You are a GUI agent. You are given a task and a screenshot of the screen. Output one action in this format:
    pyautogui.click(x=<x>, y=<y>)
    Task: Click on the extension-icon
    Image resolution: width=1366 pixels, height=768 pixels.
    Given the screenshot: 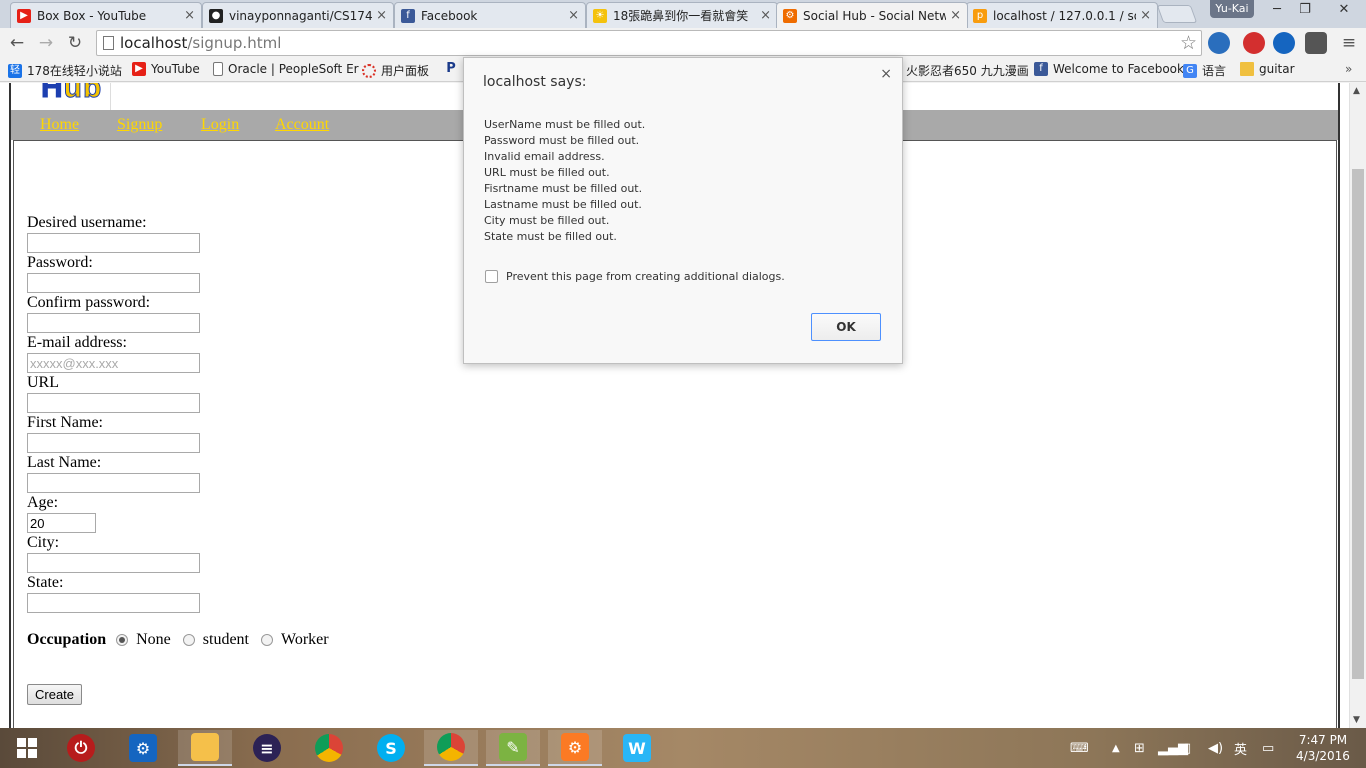 What is the action you would take?
    pyautogui.click(x=1316, y=43)
    